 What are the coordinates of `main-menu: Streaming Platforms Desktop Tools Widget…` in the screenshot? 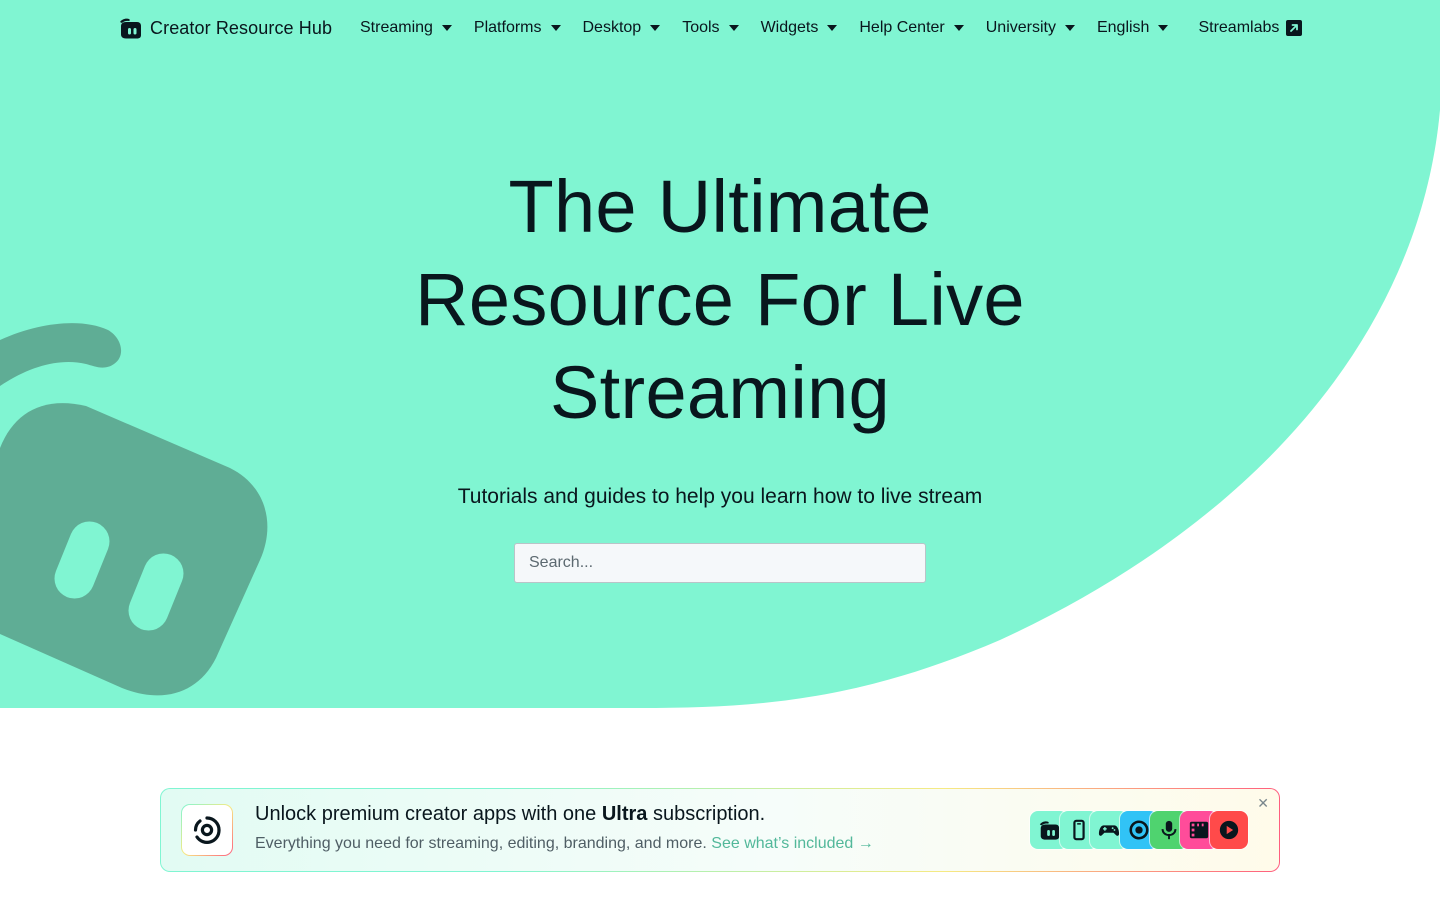 It's located at (831, 28).